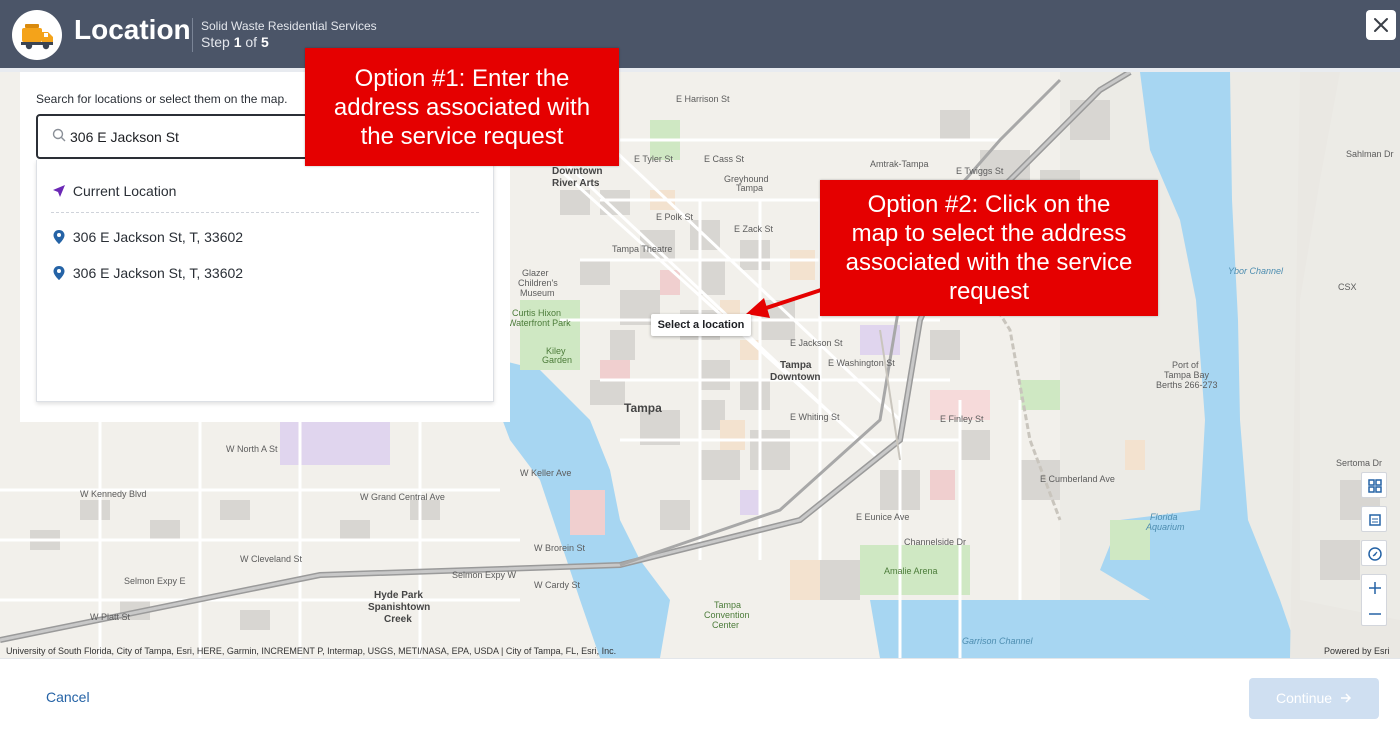 This screenshot has width=1400, height=738. Describe the element at coordinates (462, 136) in the screenshot. I see `callout-option-1-line-3: the service request` at that location.